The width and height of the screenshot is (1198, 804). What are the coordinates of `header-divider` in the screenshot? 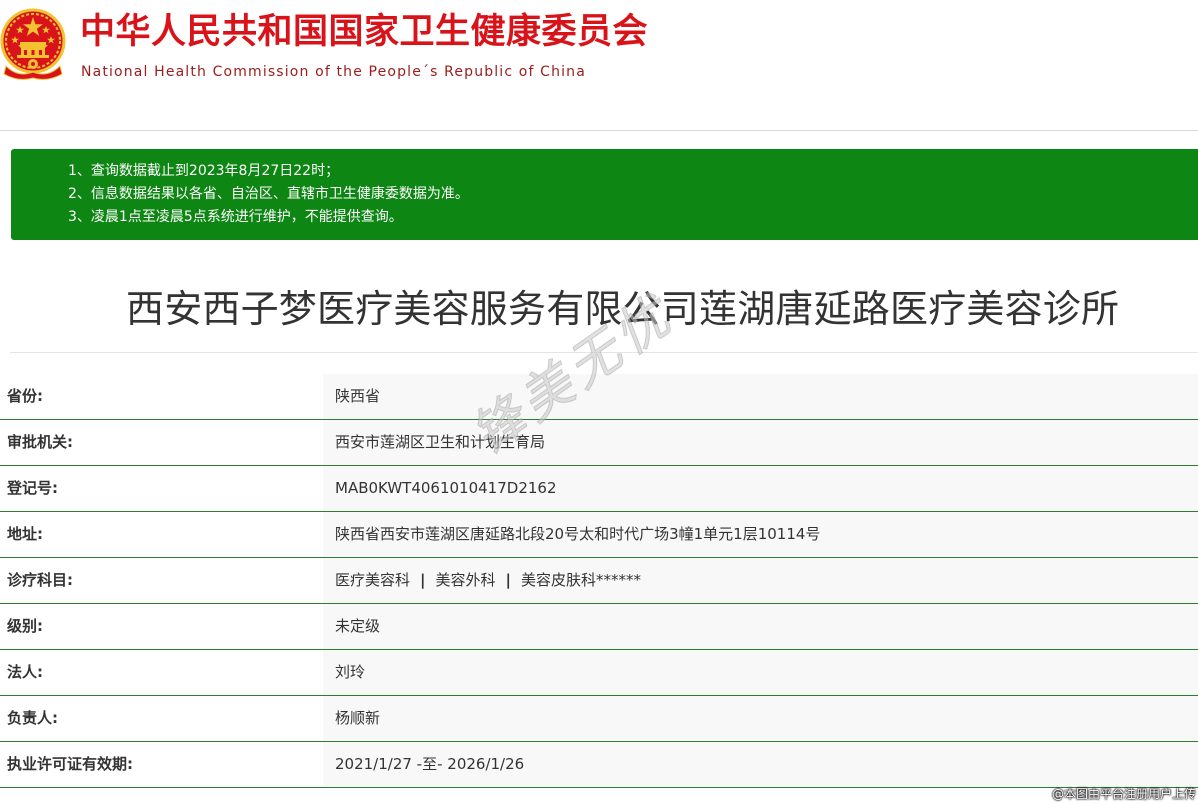 It's located at (599, 130).